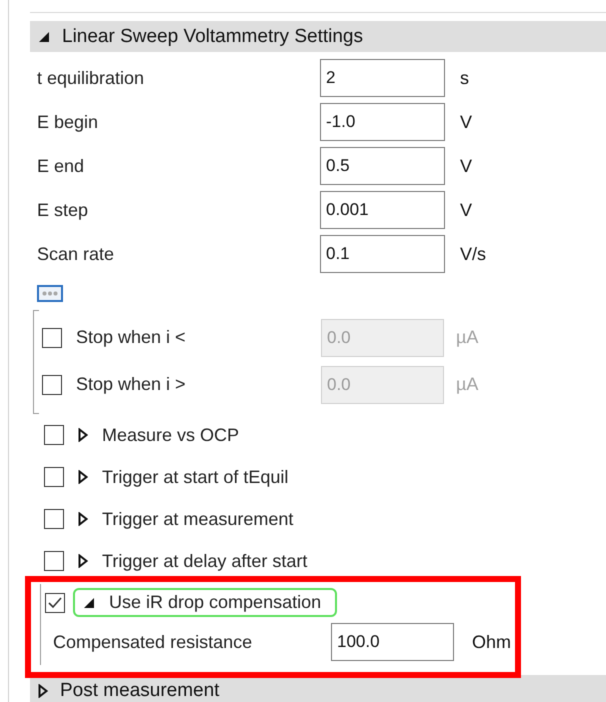 The image size is (606, 702). I want to click on input-field: -1.0, so click(382, 122).